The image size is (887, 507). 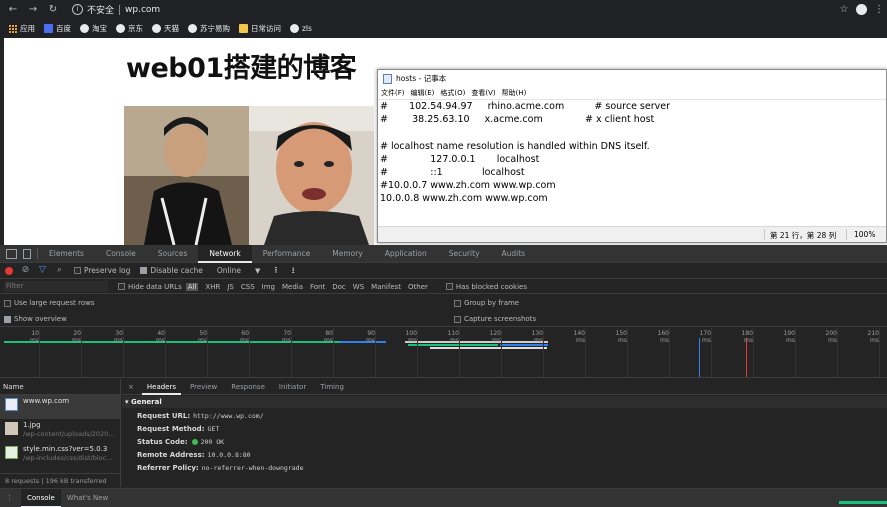 What do you see at coordinates (142, 10) in the screenshot?
I see `url-text: wp.com` at bounding box center [142, 10].